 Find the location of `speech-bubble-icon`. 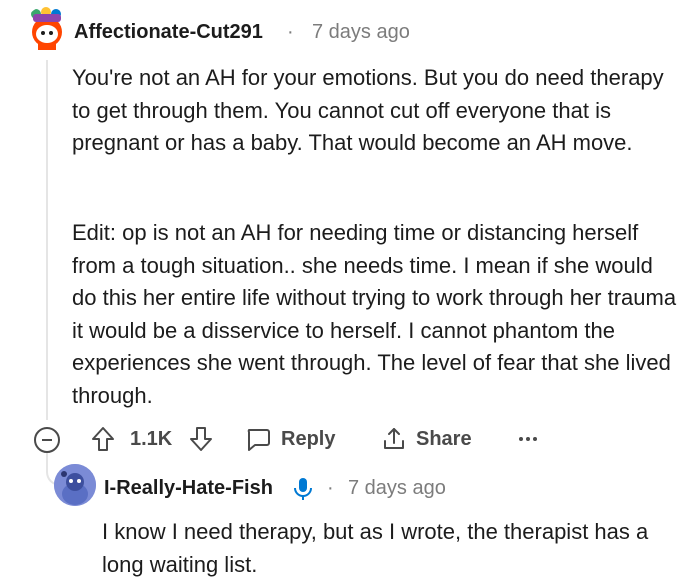

speech-bubble-icon is located at coordinates (258, 440).